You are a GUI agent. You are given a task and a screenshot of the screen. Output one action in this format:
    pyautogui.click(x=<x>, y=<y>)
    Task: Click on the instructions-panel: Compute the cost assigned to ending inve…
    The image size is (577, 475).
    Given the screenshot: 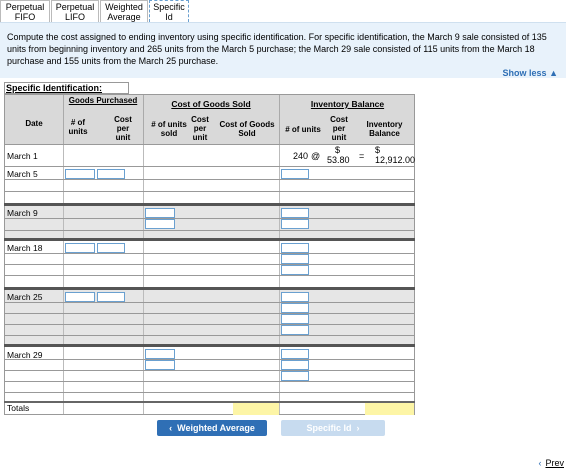 What is the action you would take?
    pyautogui.click(x=283, y=50)
    